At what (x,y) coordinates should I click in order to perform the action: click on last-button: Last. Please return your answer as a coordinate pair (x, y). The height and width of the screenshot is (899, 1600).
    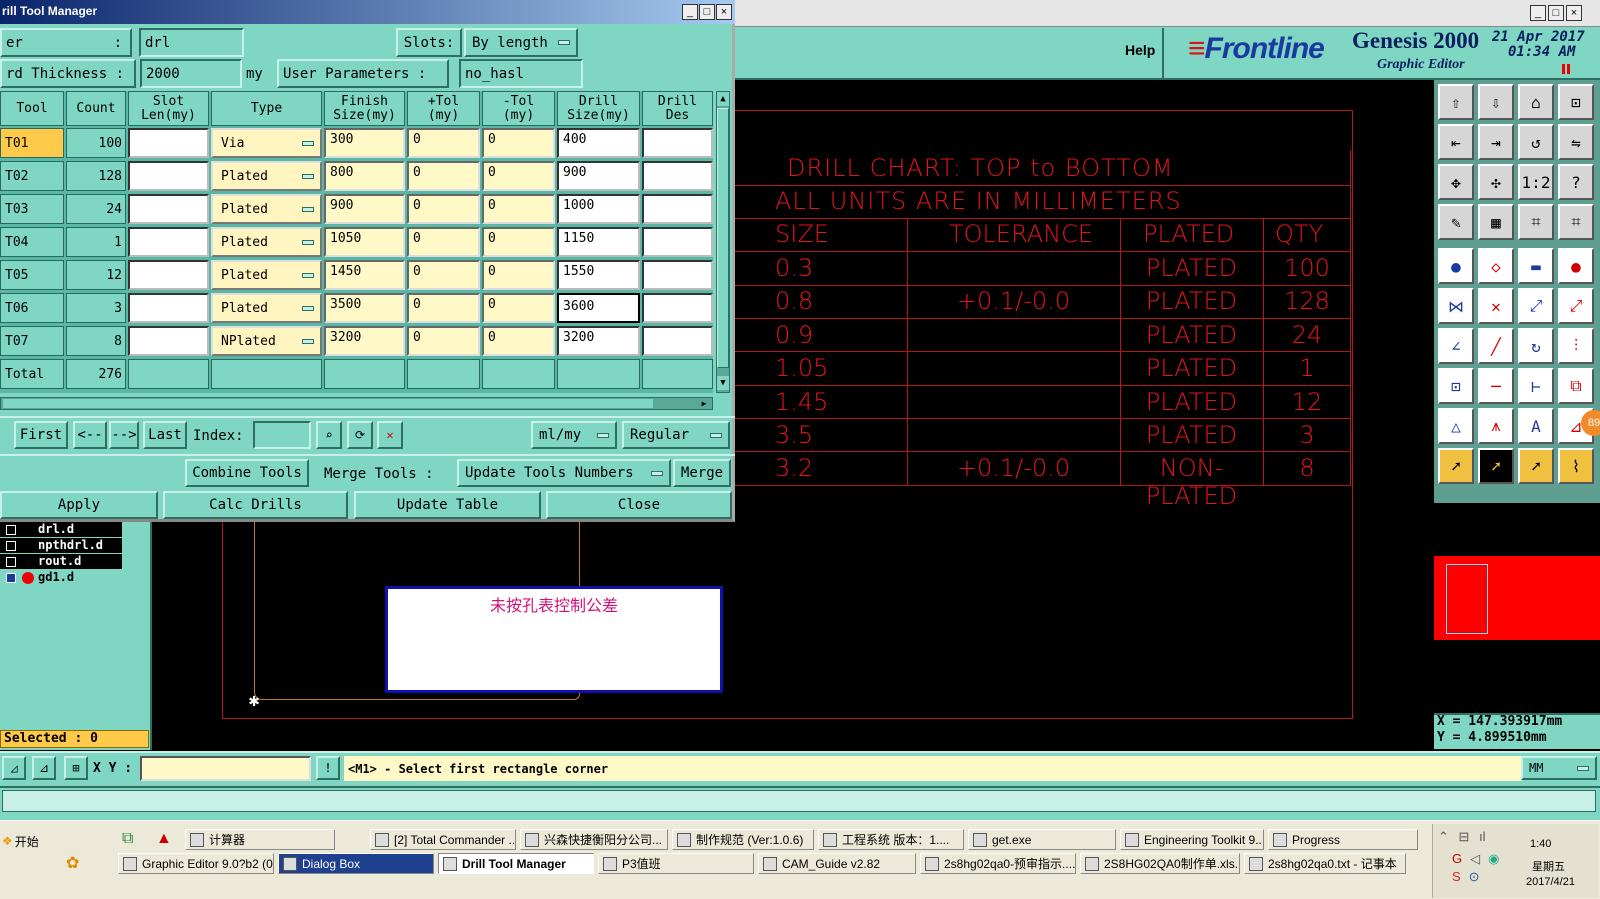
    Looking at the image, I should click on (165, 435).